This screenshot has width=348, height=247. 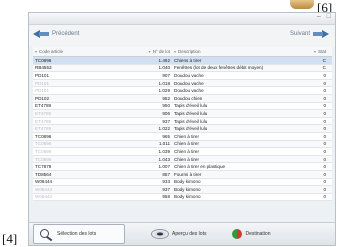 I want to click on table-row: ET4789 937 Tapis d'éveil lulu 0, so click(x=182, y=121).